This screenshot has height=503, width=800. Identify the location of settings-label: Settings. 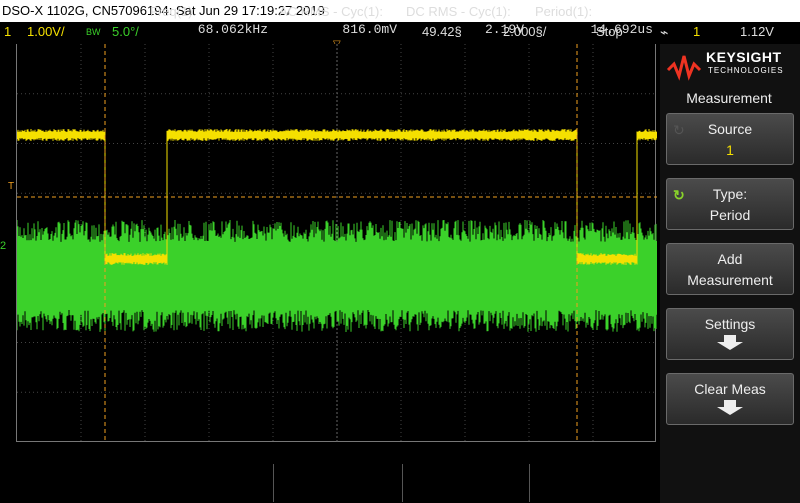
(730, 324).